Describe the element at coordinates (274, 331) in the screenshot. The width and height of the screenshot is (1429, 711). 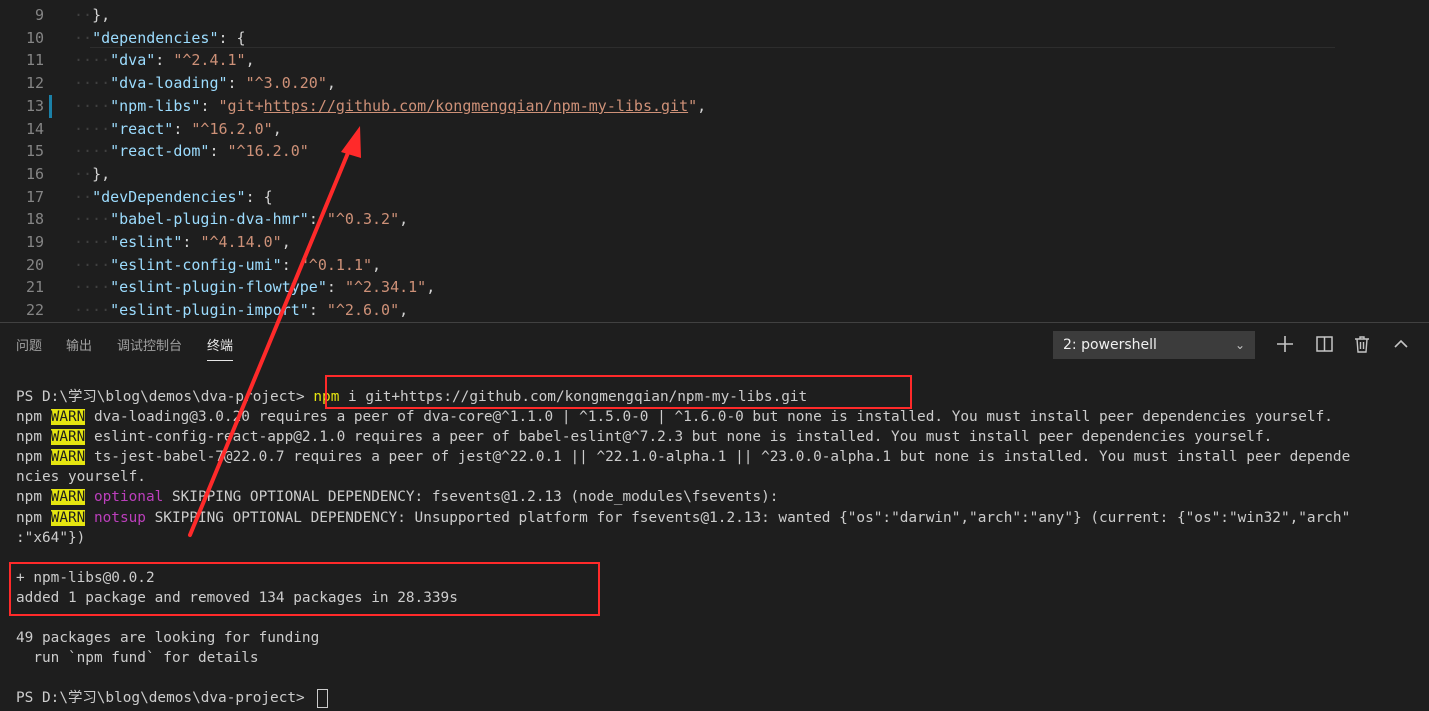
I see `annotation-arrow` at that location.